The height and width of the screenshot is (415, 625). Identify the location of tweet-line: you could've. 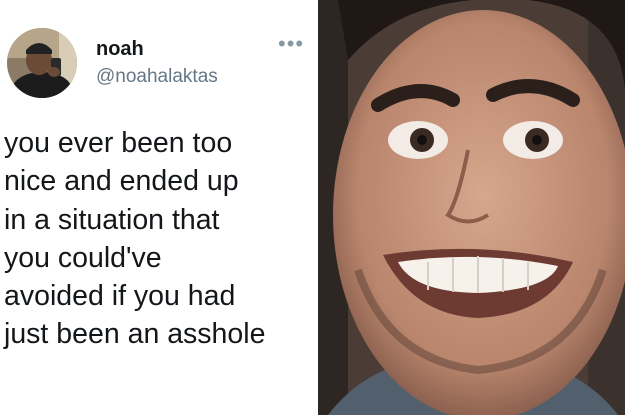
(83, 257).